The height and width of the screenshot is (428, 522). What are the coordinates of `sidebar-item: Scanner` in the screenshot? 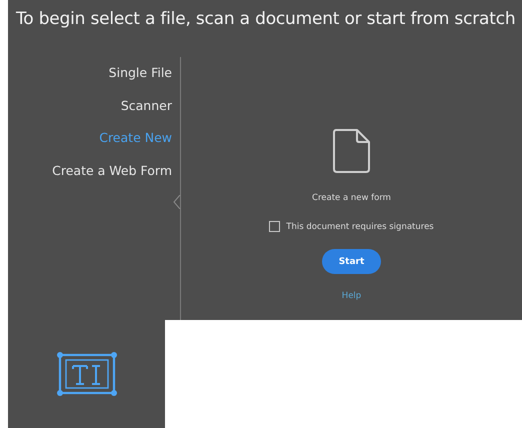 It's located at (146, 105).